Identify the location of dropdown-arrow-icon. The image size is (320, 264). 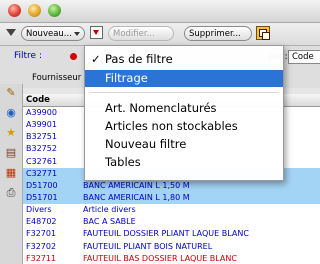
(77, 34).